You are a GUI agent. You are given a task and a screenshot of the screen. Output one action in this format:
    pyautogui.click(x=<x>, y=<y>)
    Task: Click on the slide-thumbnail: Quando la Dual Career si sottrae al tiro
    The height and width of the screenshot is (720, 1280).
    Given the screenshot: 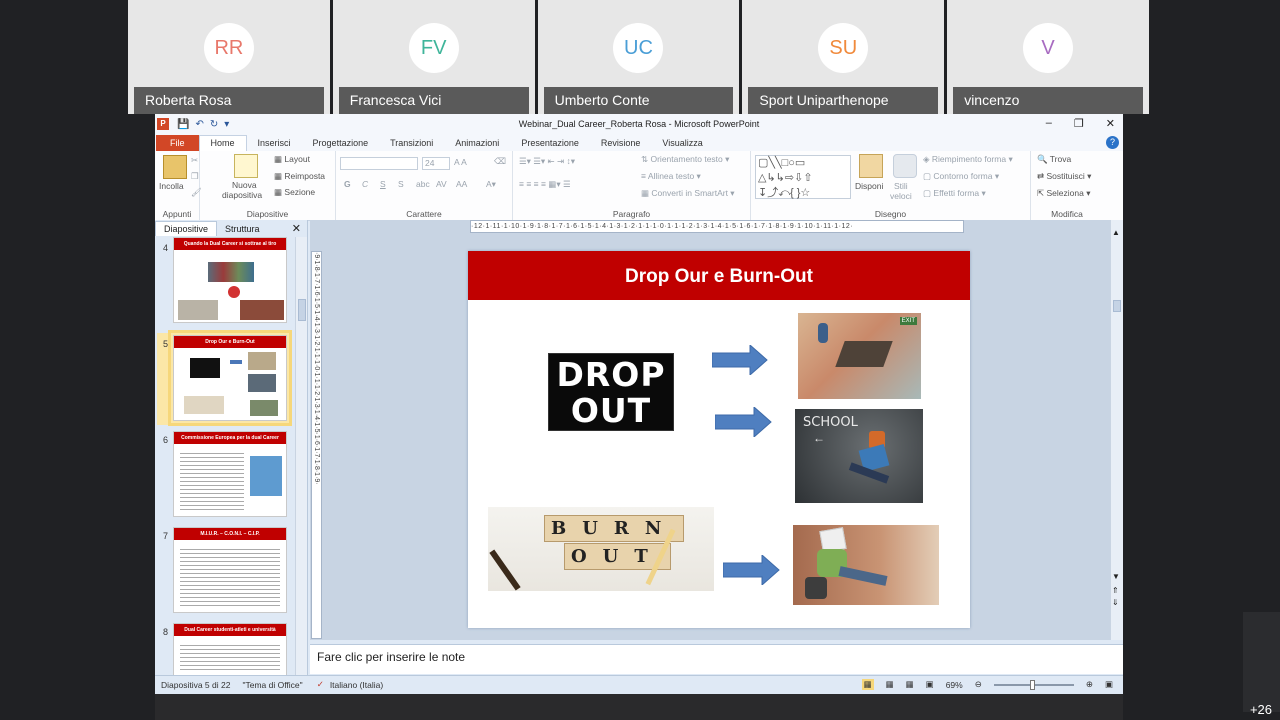 What is the action you would take?
    pyautogui.click(x=230, y=280)
    